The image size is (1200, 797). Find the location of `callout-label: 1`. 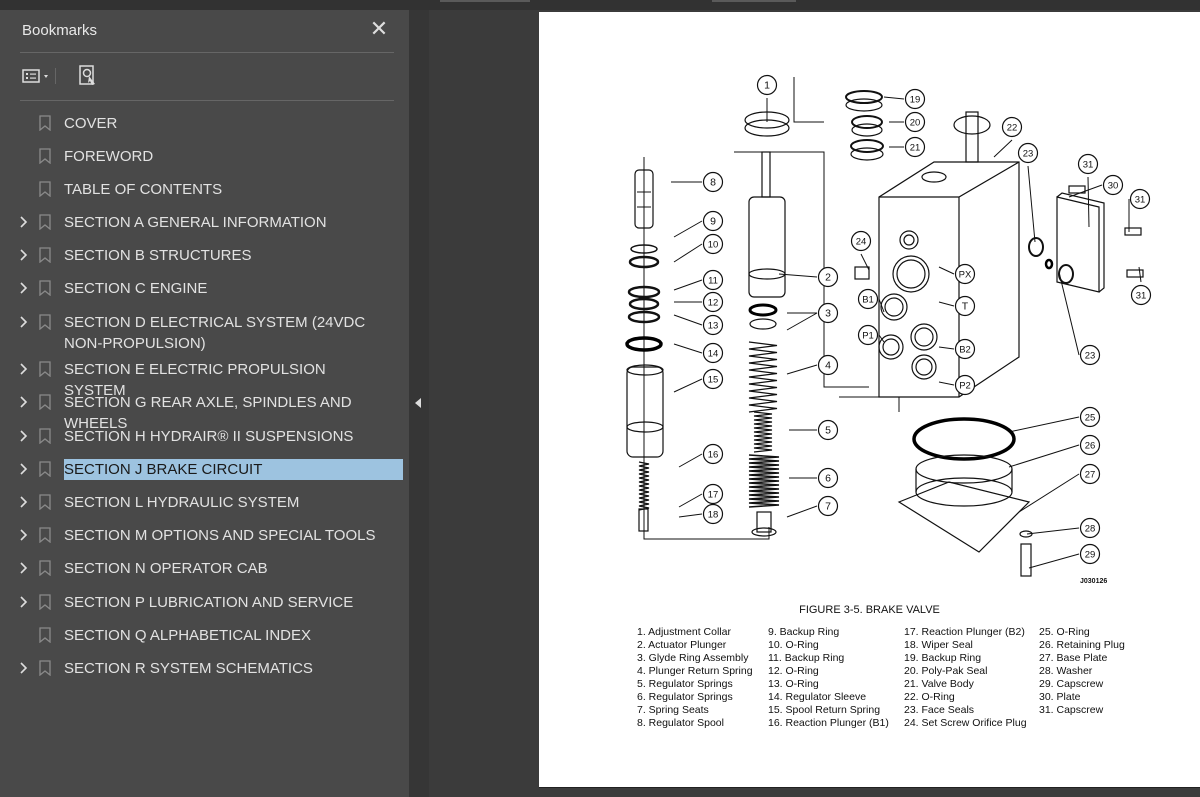

callout-label: 1 is located at coordinates (767, 86).